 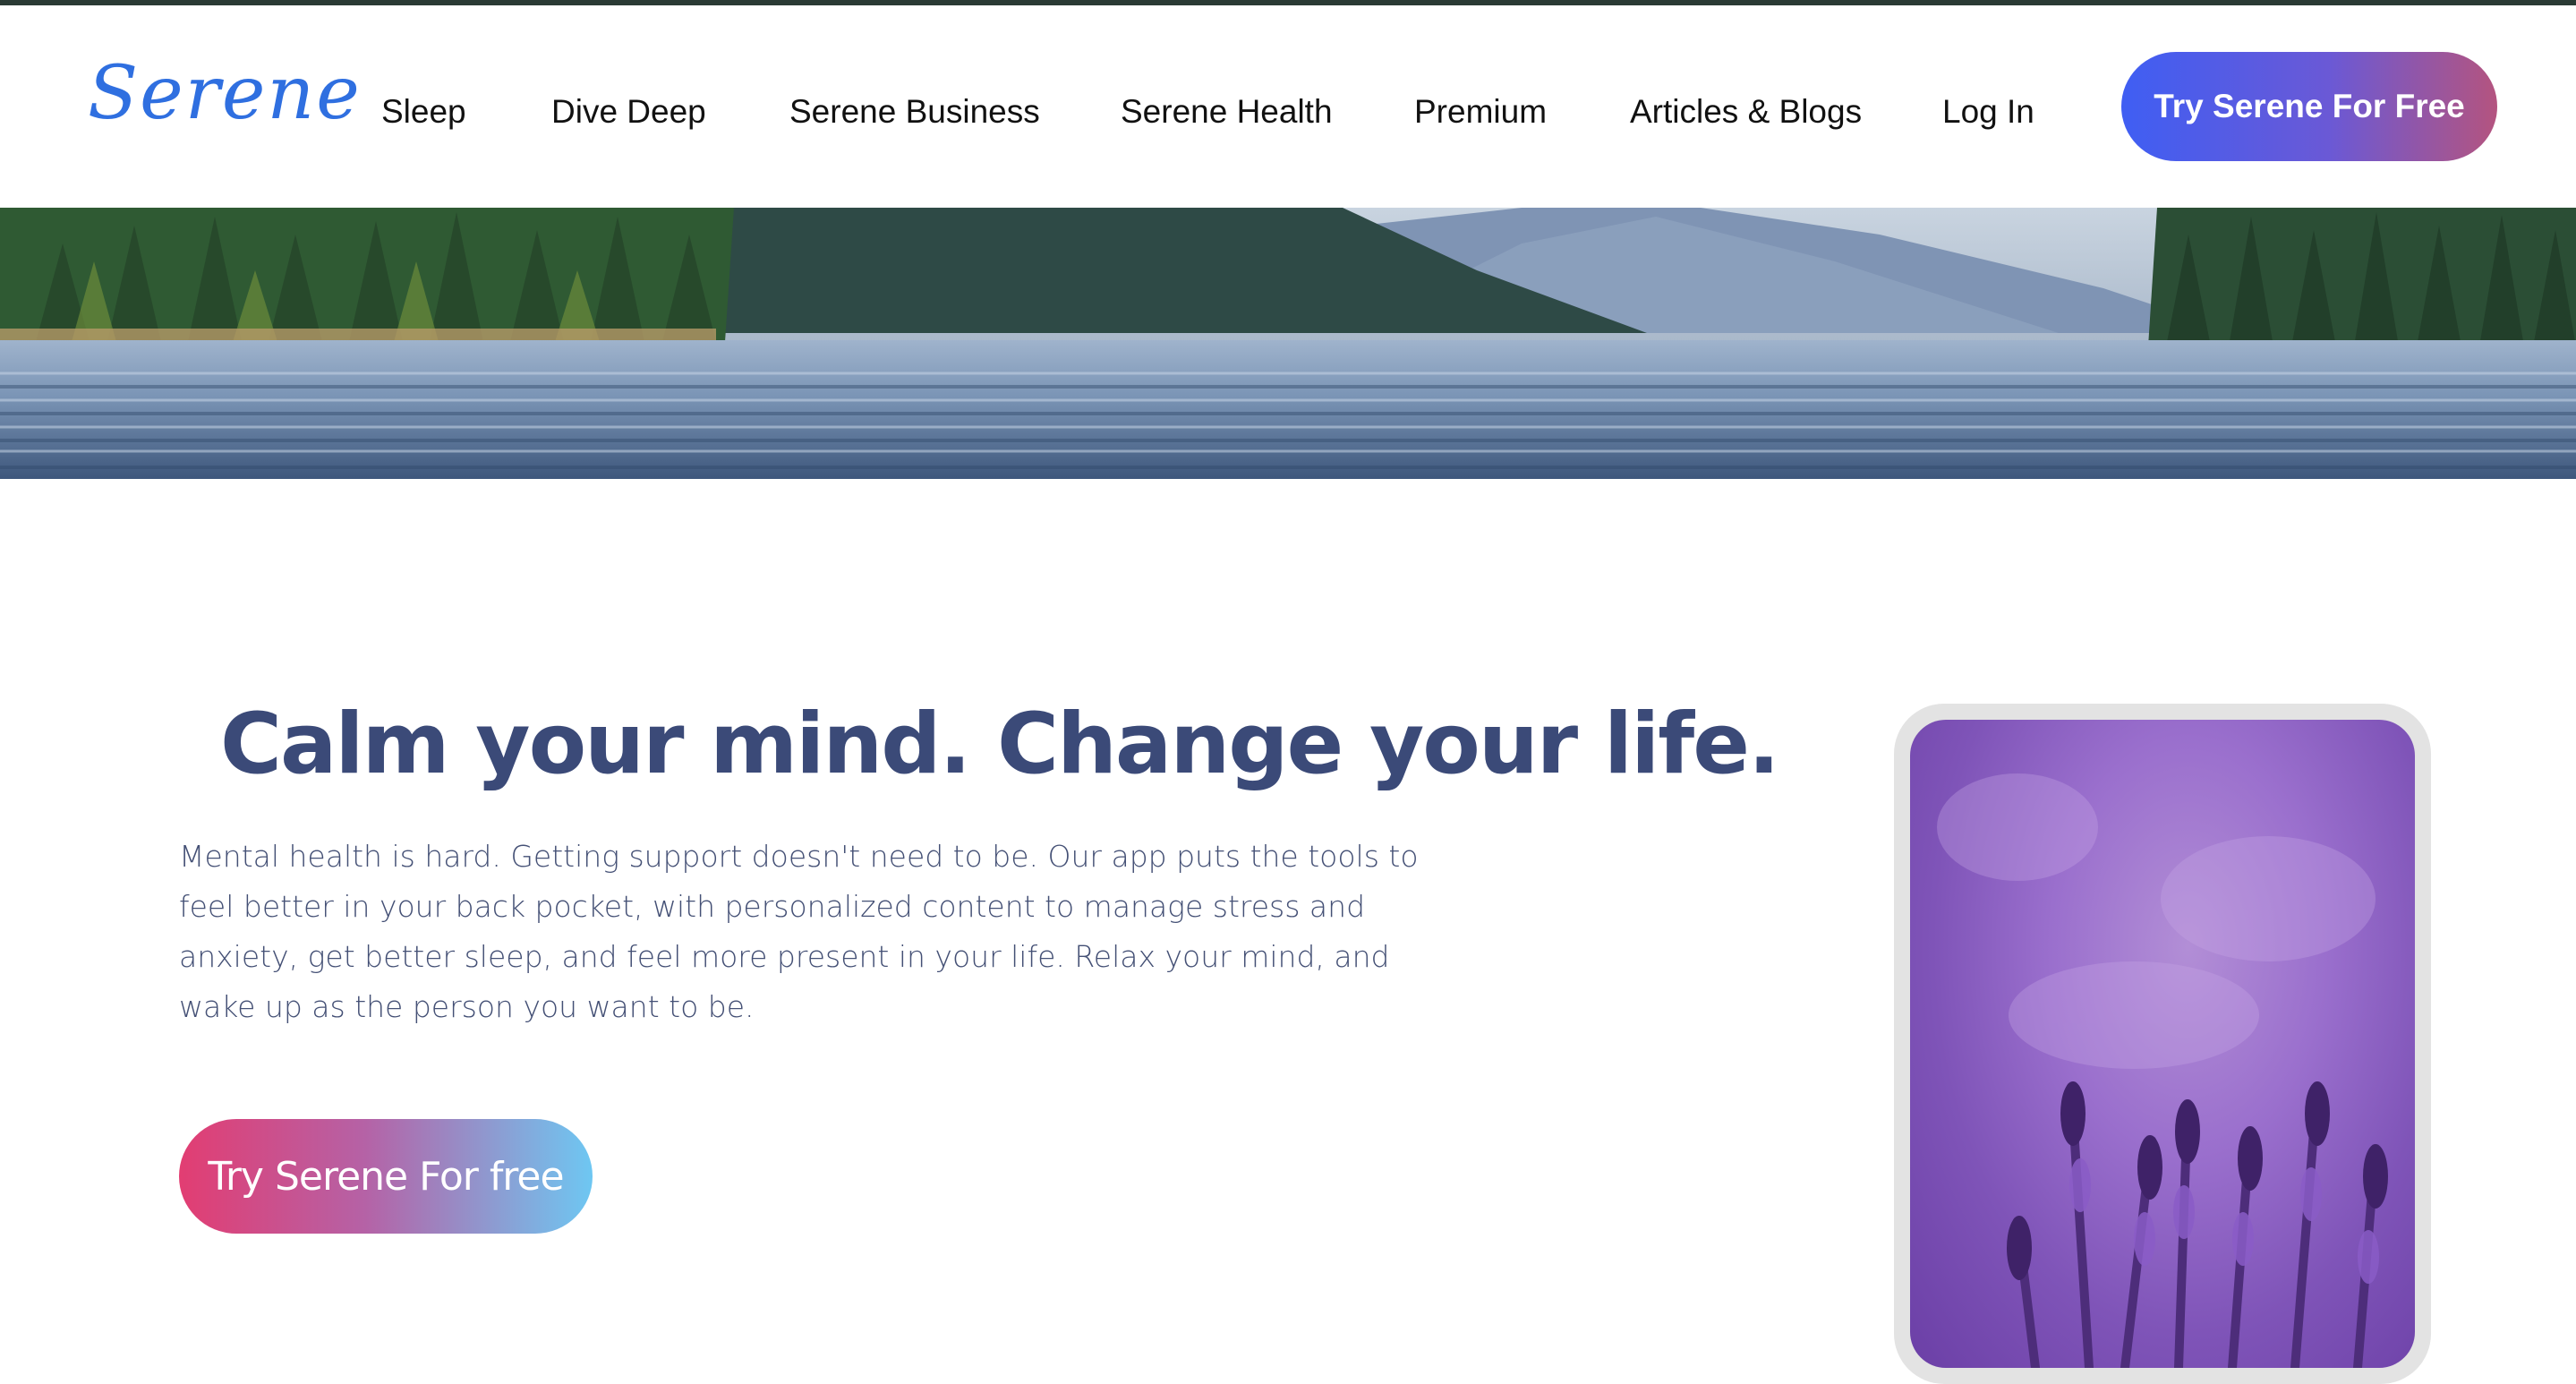 What do you see at coordinates (2309, 106) in the screenshot?
I see `try-serene-header-button: Try Serene For Free` at bounding box center [2309, 106].